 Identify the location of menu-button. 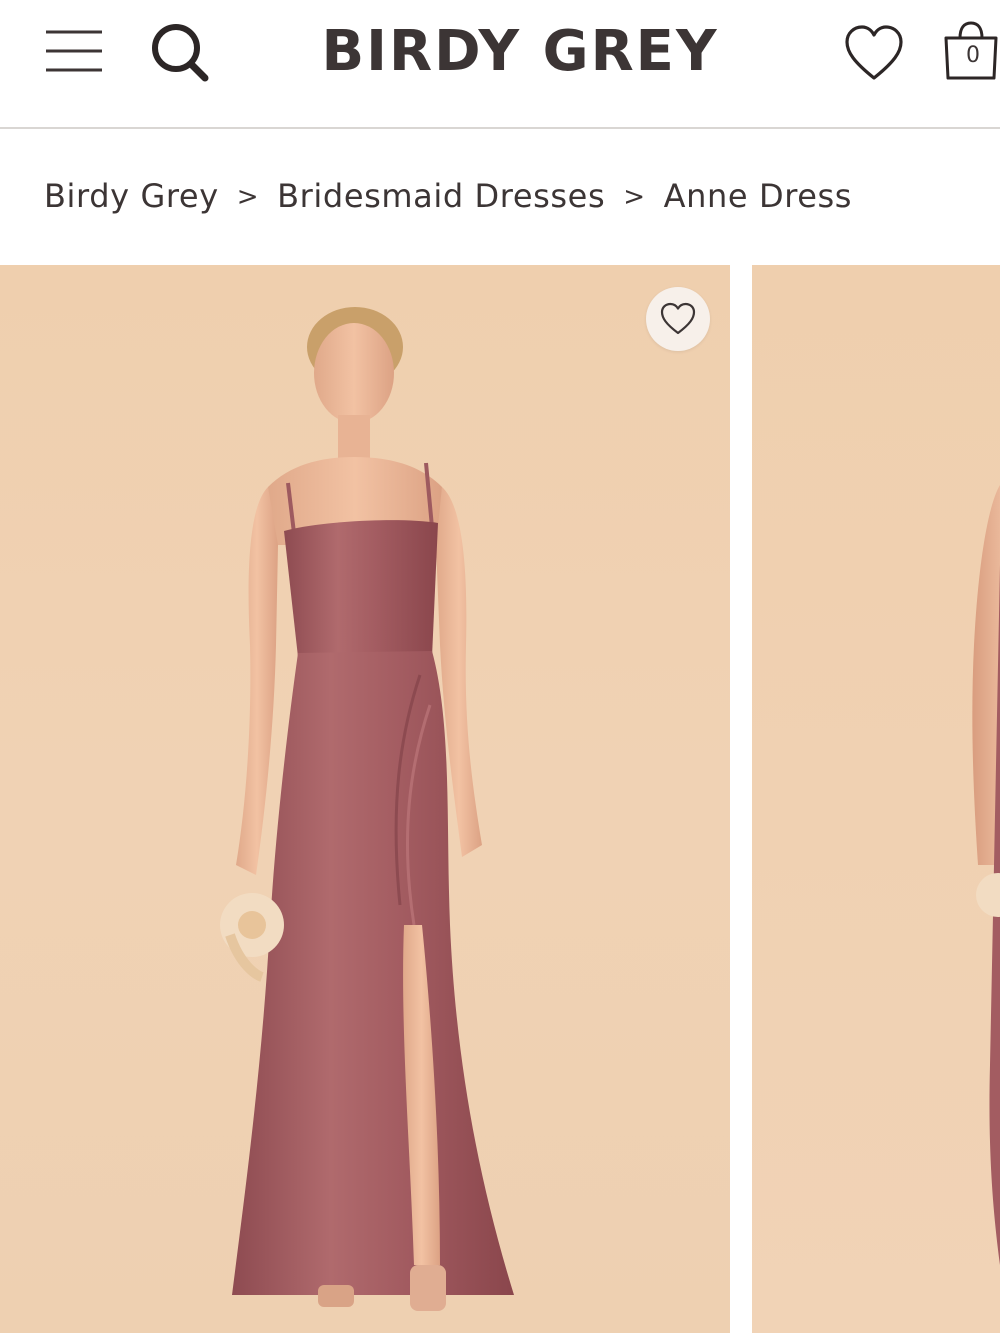
(74, 51).